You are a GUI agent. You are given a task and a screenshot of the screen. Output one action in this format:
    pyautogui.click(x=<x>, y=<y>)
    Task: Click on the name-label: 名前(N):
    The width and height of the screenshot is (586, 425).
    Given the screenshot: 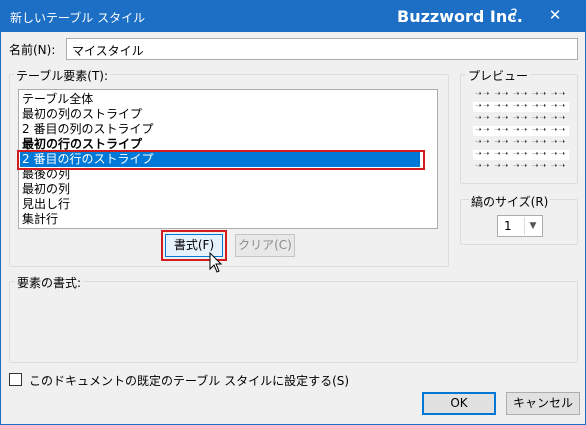 What is the action you would take?
    pyautogui.click(x=32, y=50)
    